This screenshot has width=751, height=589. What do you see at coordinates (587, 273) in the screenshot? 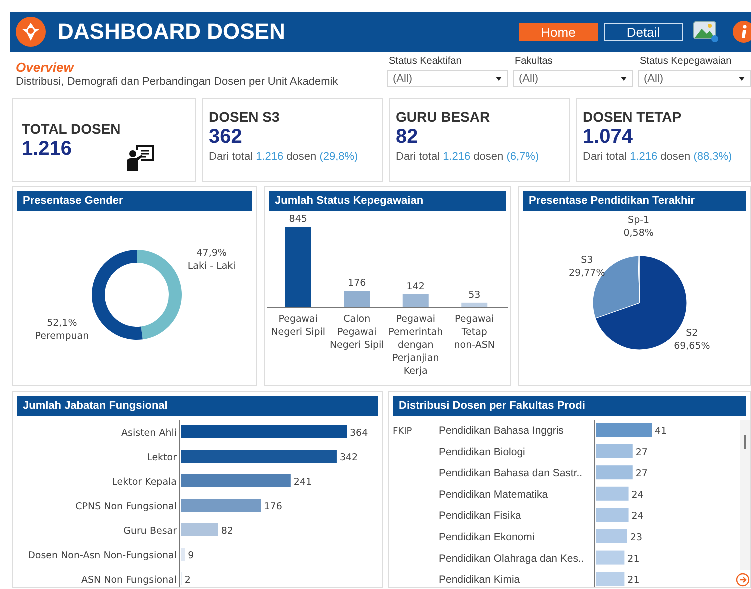
I see `value-label: 29,77%` at bounding box center [587, 273].